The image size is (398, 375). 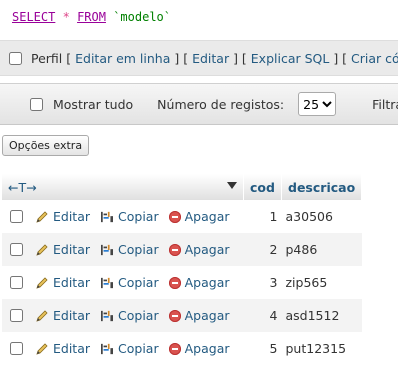 I want to click on rows-count-label: Número de registos:, so click(x=221, y=104).